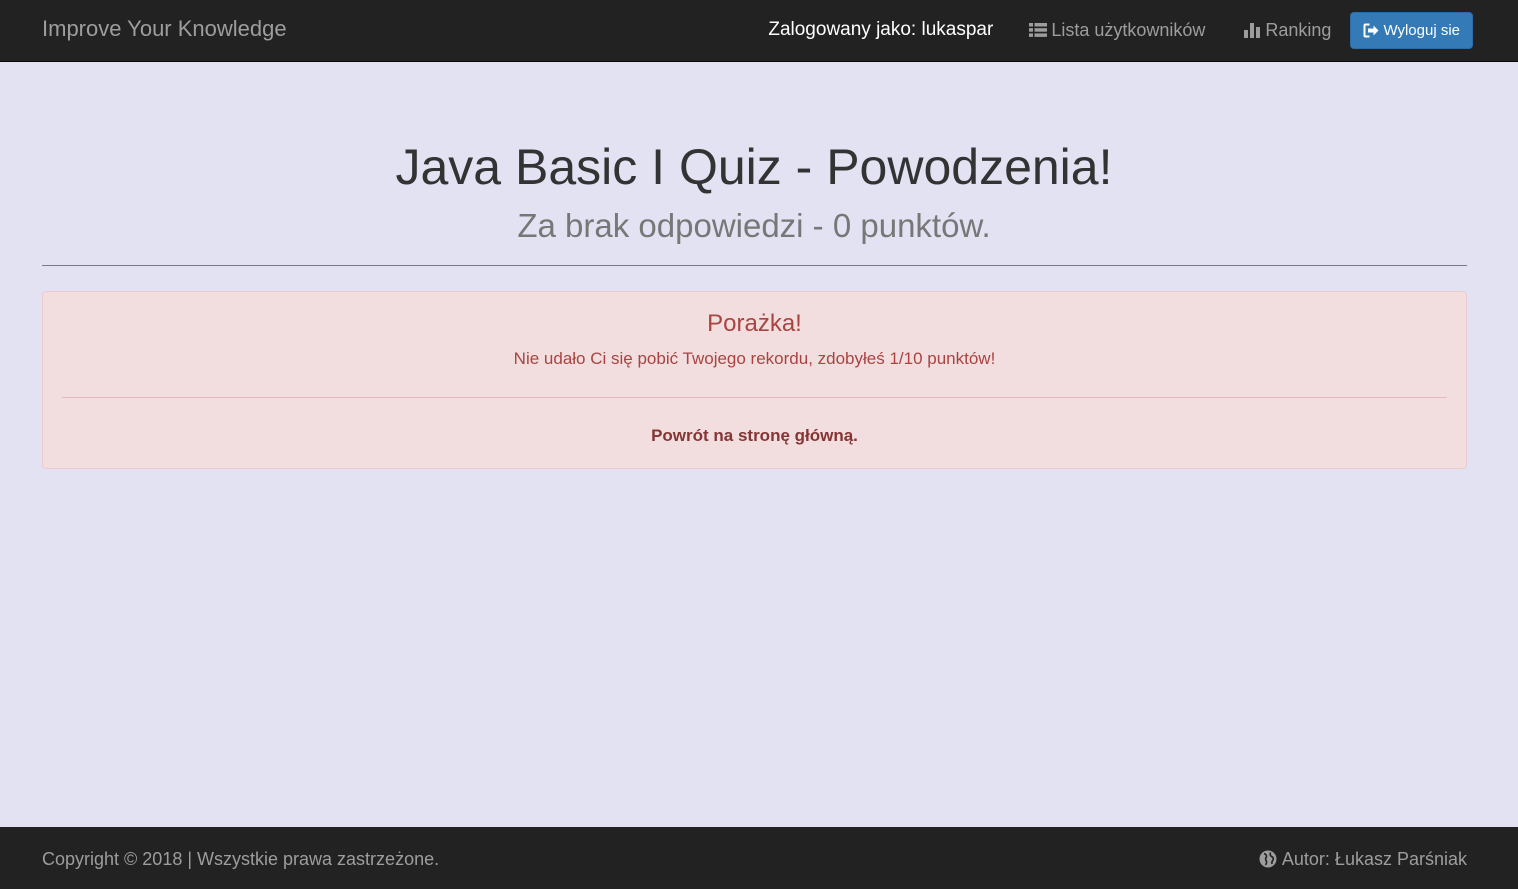 The image size is (1518, 889). I want to click on header-divider, so click(754, 265).